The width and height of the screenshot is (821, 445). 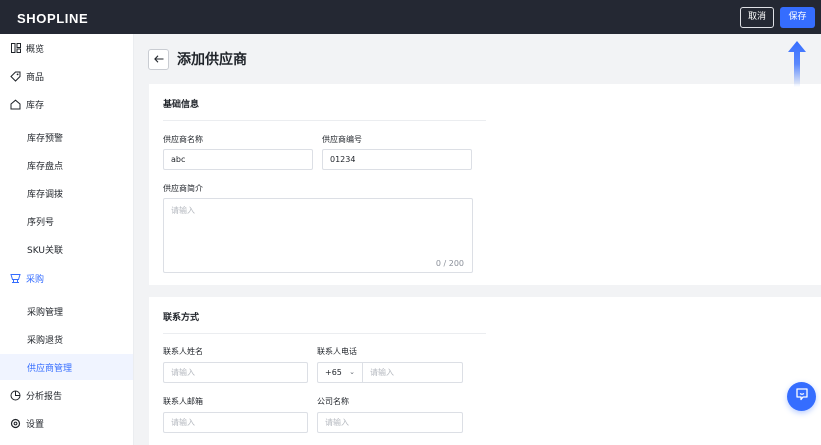 What do you see at coordinates (35, 49) in the screenshot?
I see `sidebar-item-label: 概览` at bounding box center [35, 49].